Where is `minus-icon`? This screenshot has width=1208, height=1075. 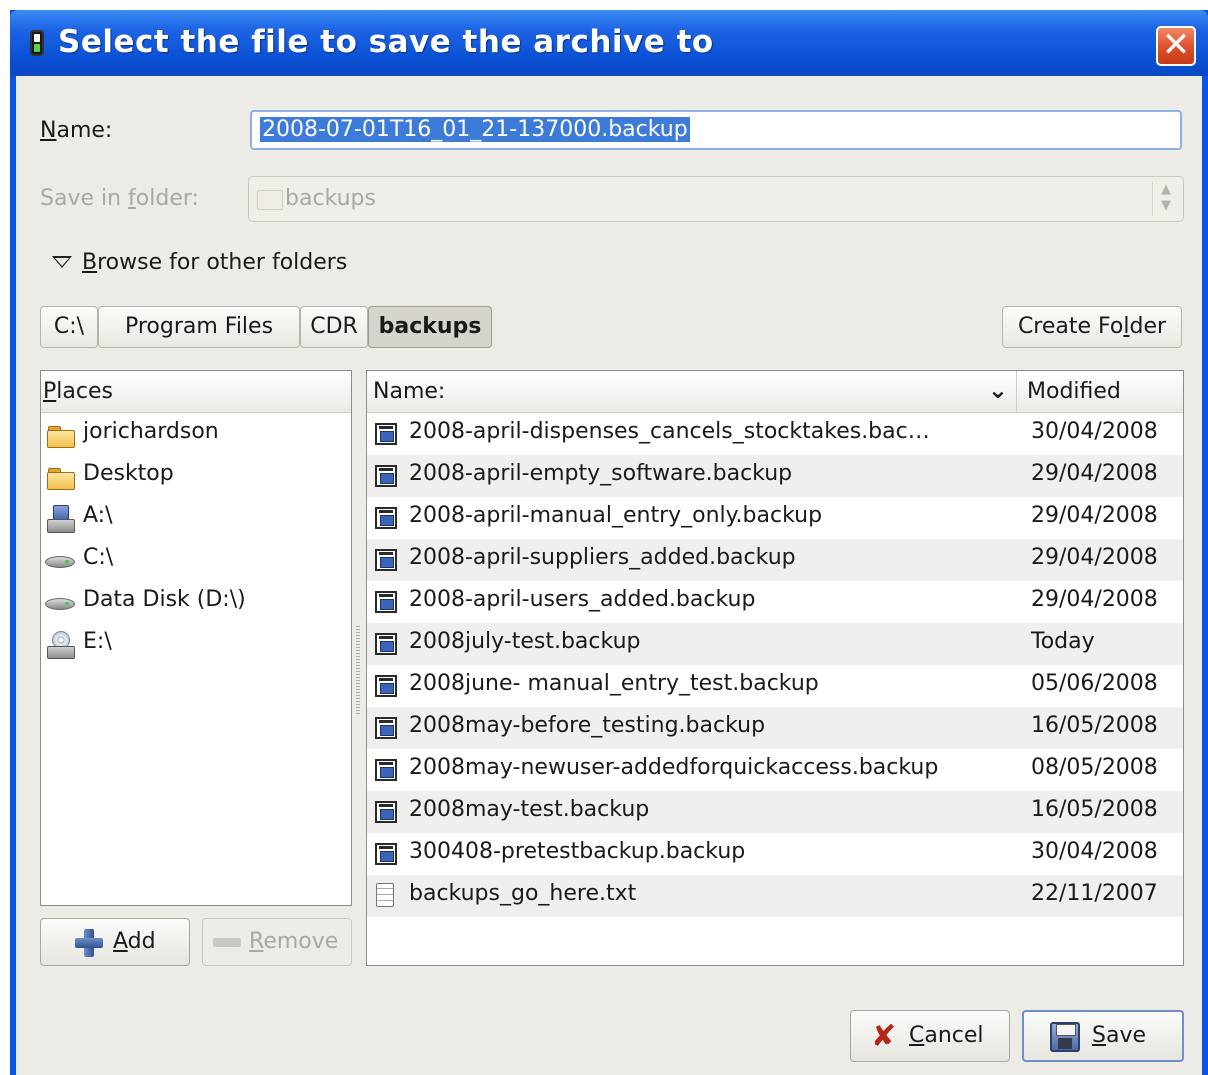 minus-icon is located at coordinates (227, 942).